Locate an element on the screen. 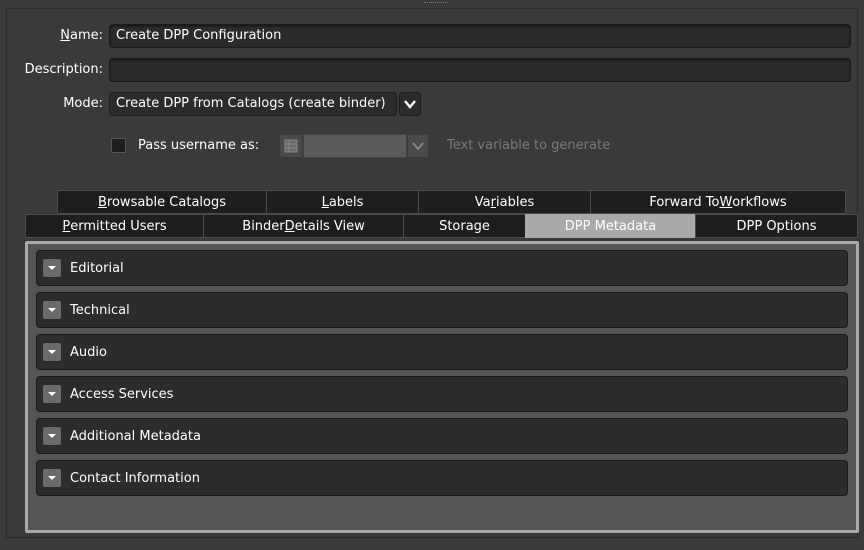 This screenshot has height=550, width=864. variable-type-button is located at coordinates (291, 146).